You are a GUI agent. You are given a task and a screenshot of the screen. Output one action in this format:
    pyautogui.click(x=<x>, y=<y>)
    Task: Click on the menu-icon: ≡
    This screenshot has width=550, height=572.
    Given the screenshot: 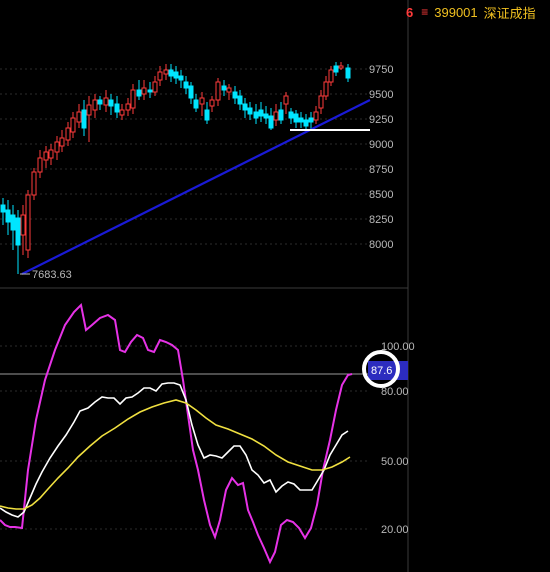 What is the action you would take?
    pyautogui.click(x=424, y=12)
    